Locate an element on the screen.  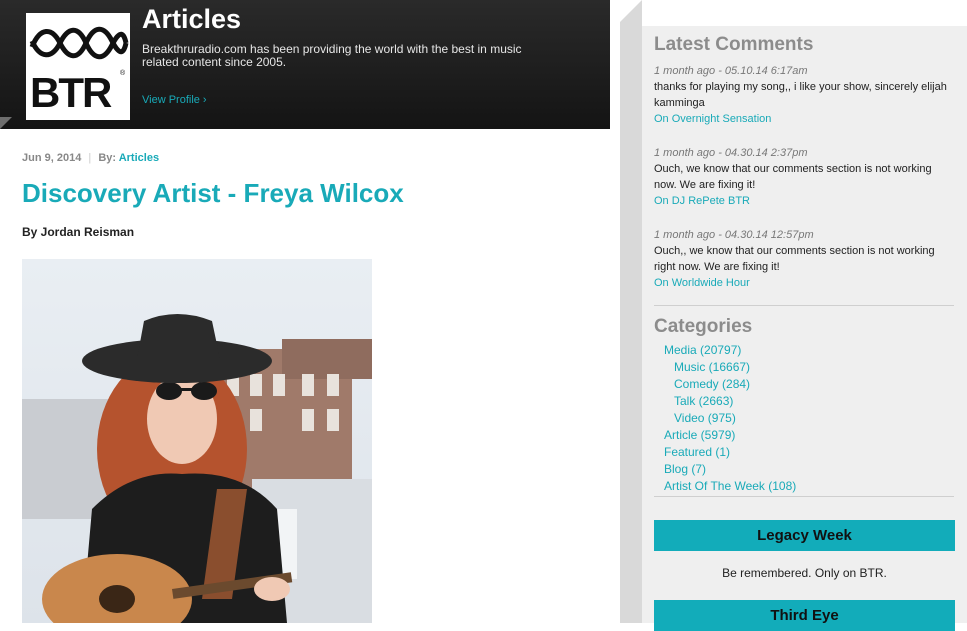
category-item: Artist Of The Week (108) is located at coordinates (730, 486).